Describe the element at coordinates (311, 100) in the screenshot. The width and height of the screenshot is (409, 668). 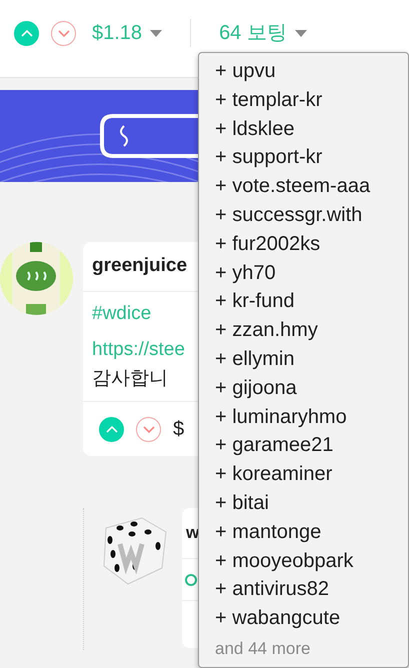
I see `voter-item: + templar-kr` at that location.